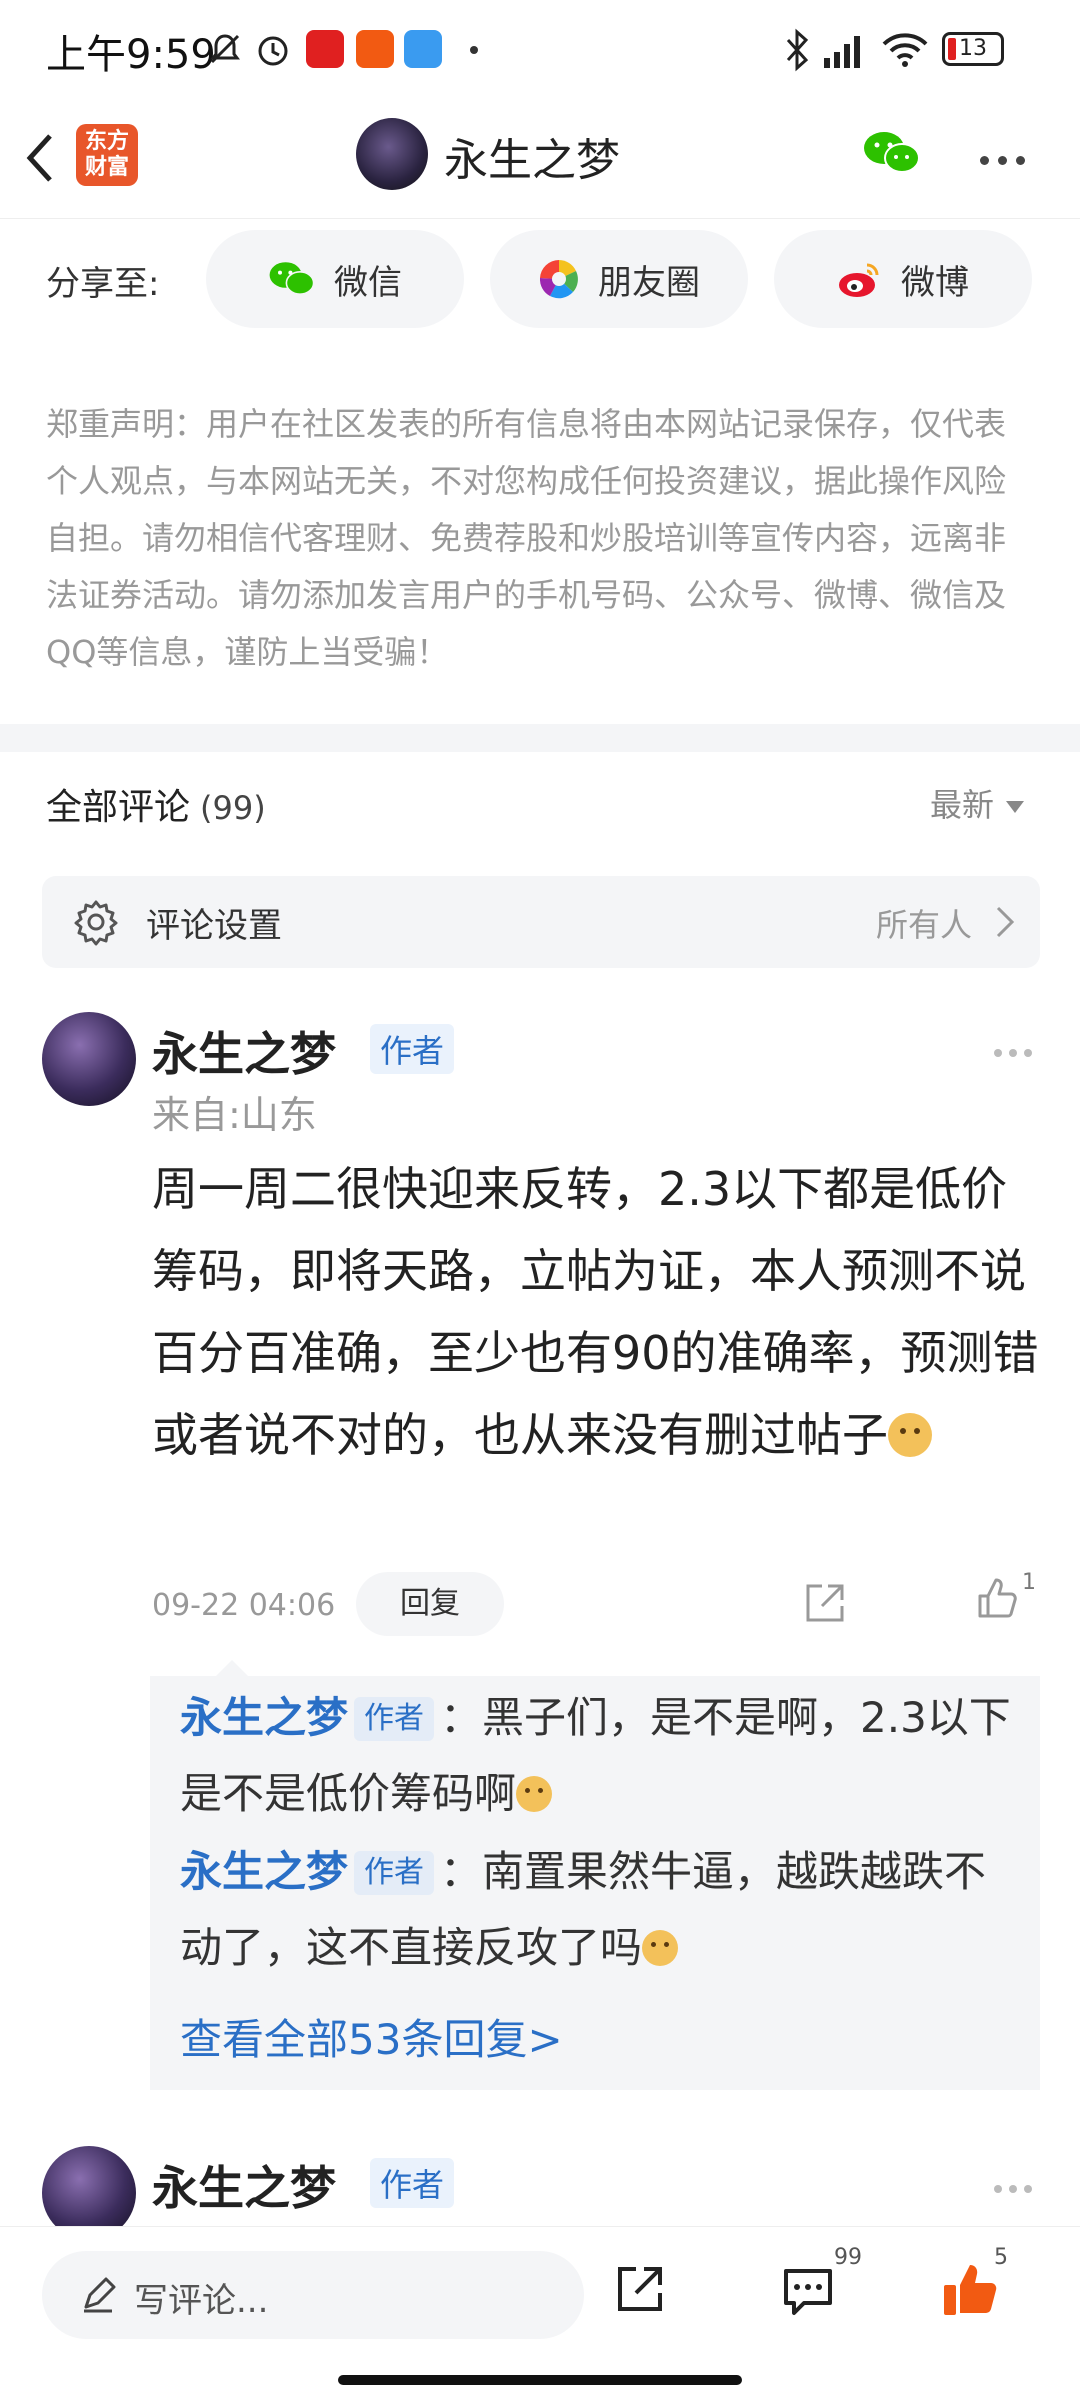 The height and width of the screenshot is (2401, 1080). I want to click on reply-item: 永生之梦 作者 ：黑子们，是不是啊，2.3以下是不是低价筹码啊, so click(600, 1756).